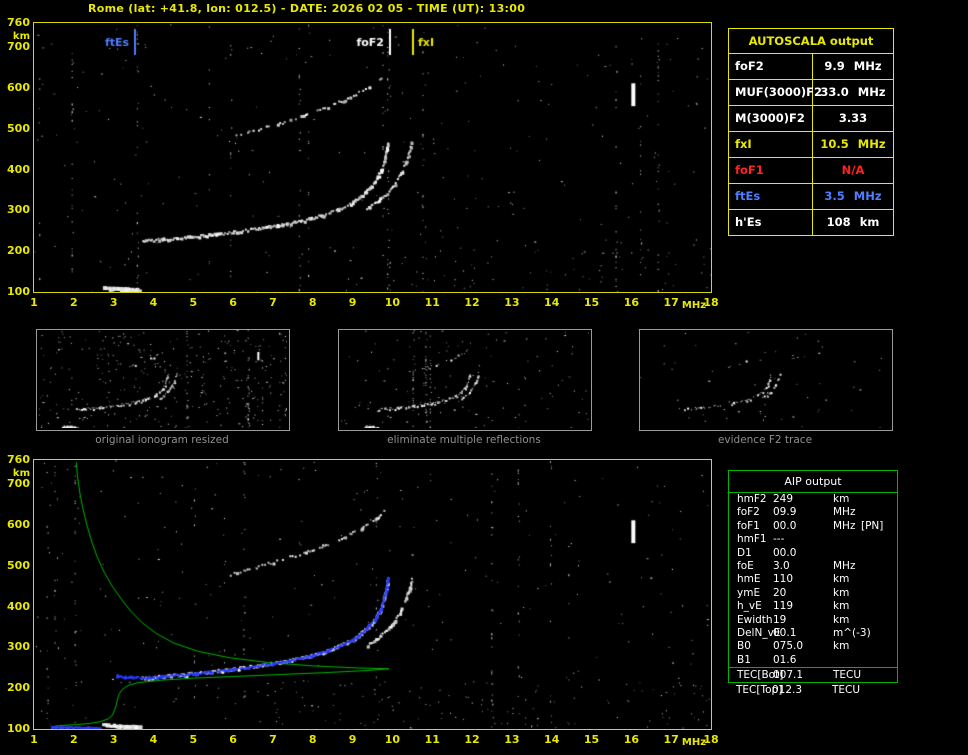 This screenshot has height=755, width=968. Describe the element at coordinates (811, 41) in the screenshot. I see `autoscala-table-title: AUTOSCALA output` at that location.